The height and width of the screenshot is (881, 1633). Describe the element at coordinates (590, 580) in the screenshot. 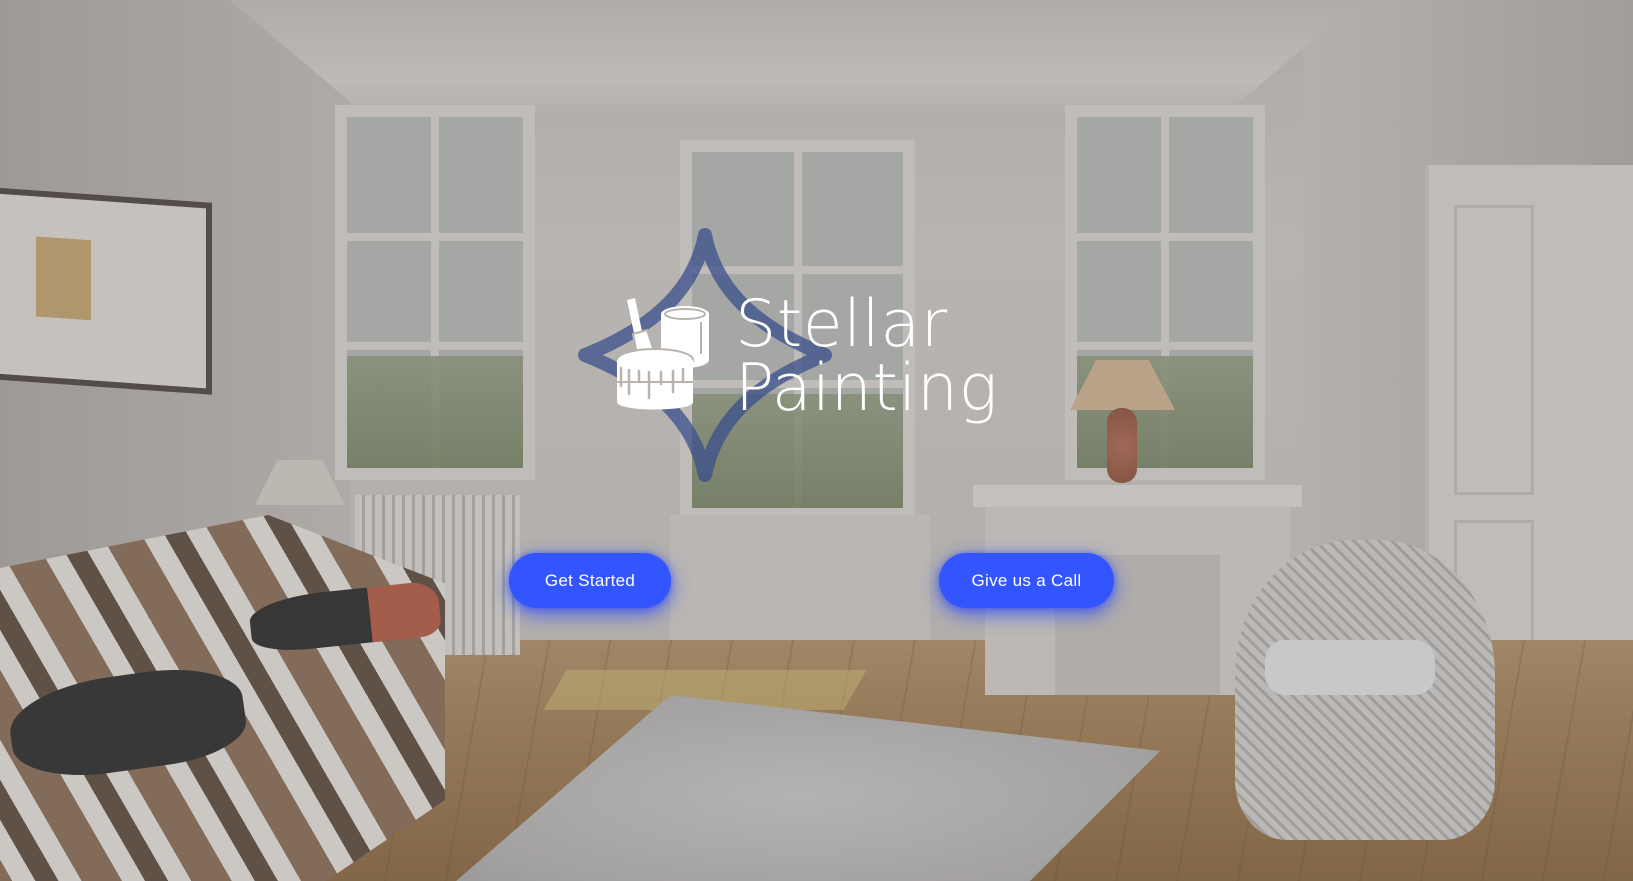

I see `get-started-button: Get Started` at that location.